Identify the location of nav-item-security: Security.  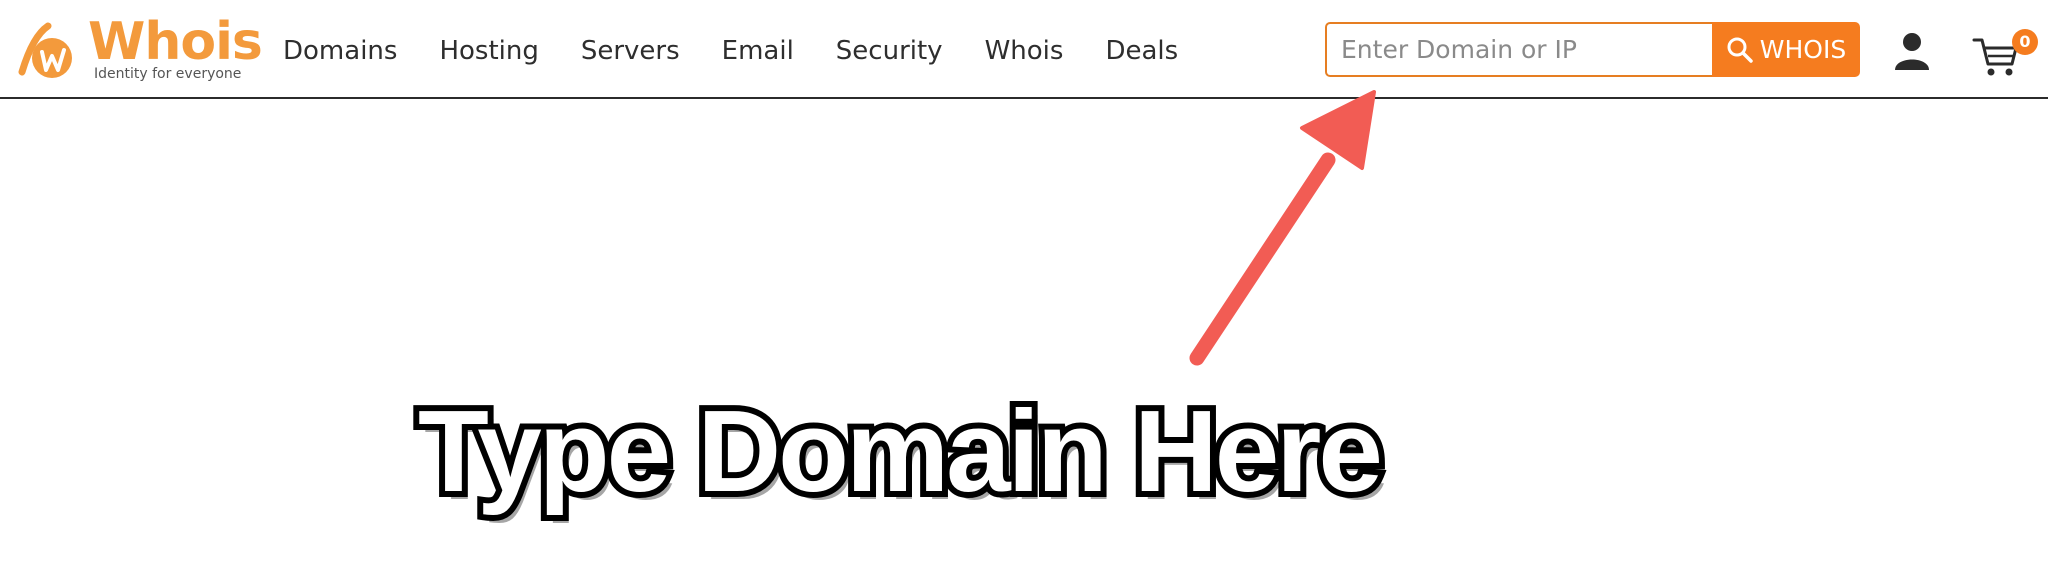
(889, 51).